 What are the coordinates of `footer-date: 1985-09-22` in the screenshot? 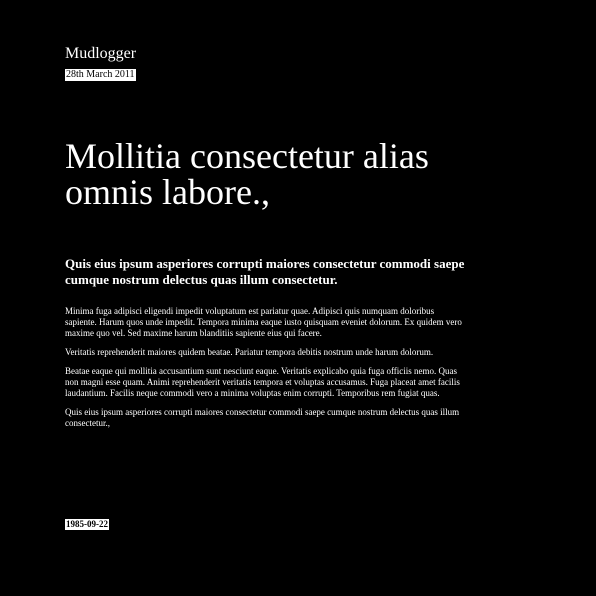 It's located at (87, 524).